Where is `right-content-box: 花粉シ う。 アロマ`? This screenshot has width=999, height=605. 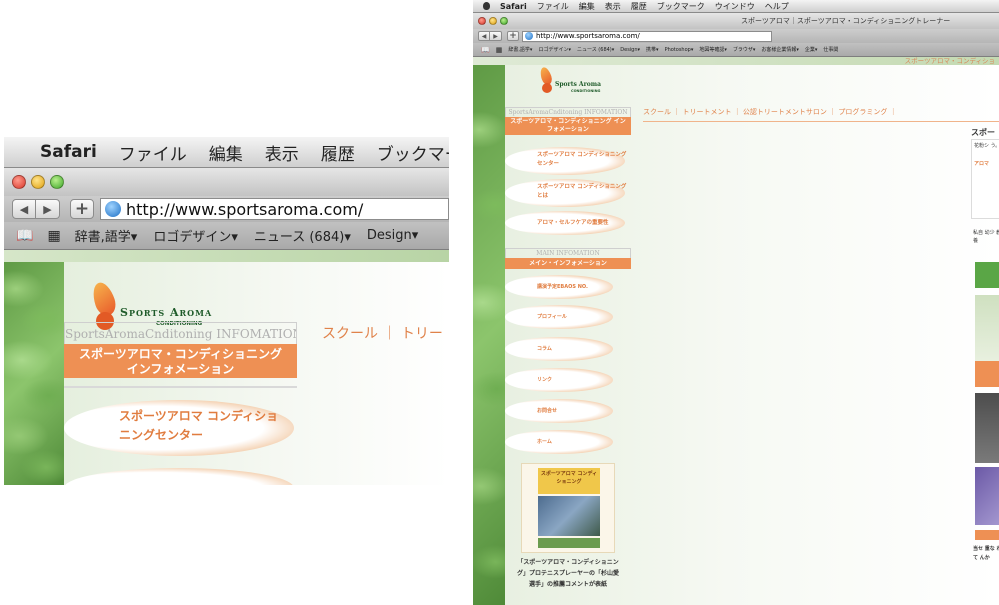 right-content-box: 花粉シ う。 アロマ is located at coordinates (985, 179).